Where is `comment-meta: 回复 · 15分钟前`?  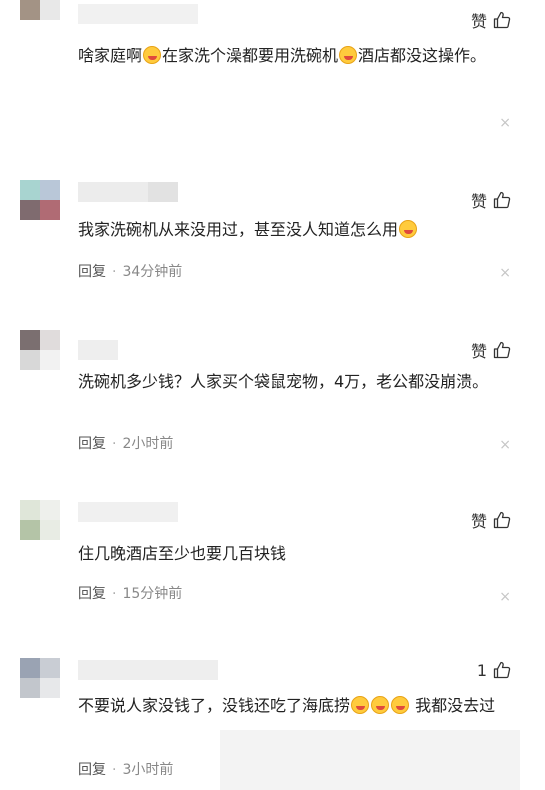
comment-meta: 回复 · 15分钟前 is located at coordinates (130, 594).